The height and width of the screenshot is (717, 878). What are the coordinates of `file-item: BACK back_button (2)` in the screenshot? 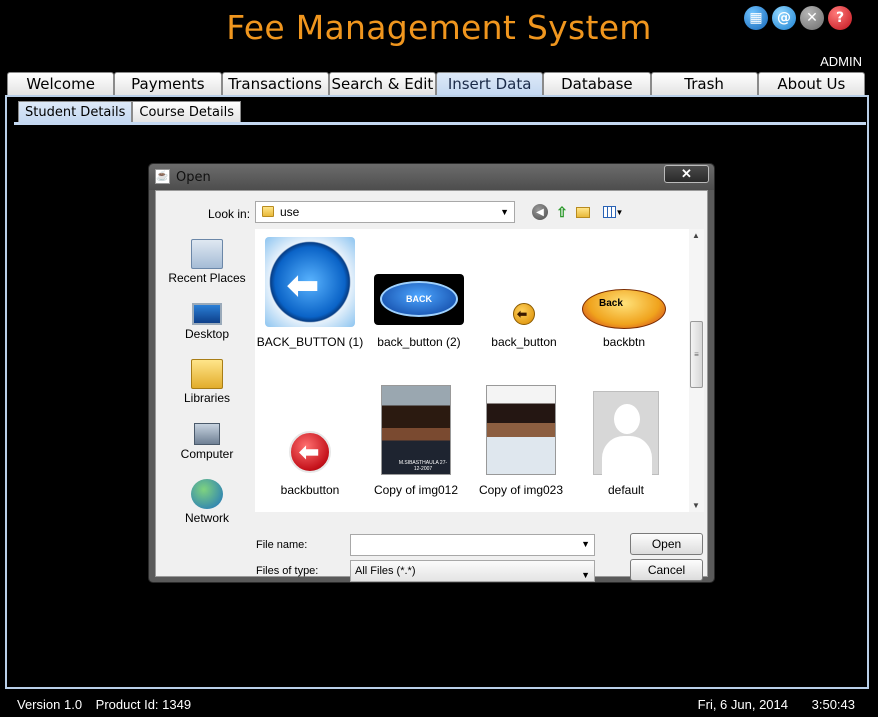 It's located at (419, 293).